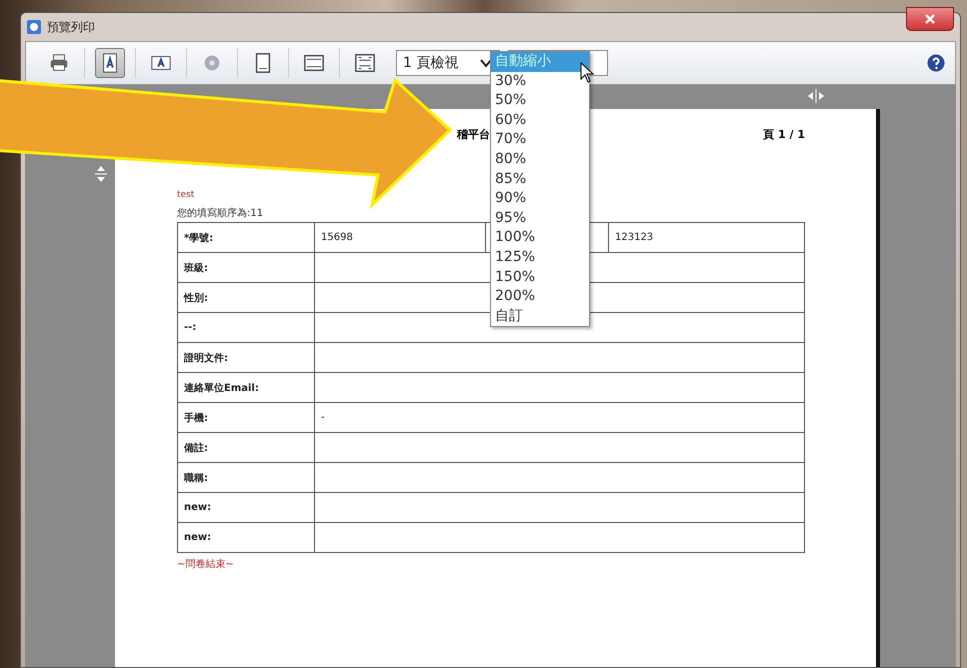 The width and height of the screenshot is (967, 668). I want to click on dropdown-option: 125%, so click(540, 258).